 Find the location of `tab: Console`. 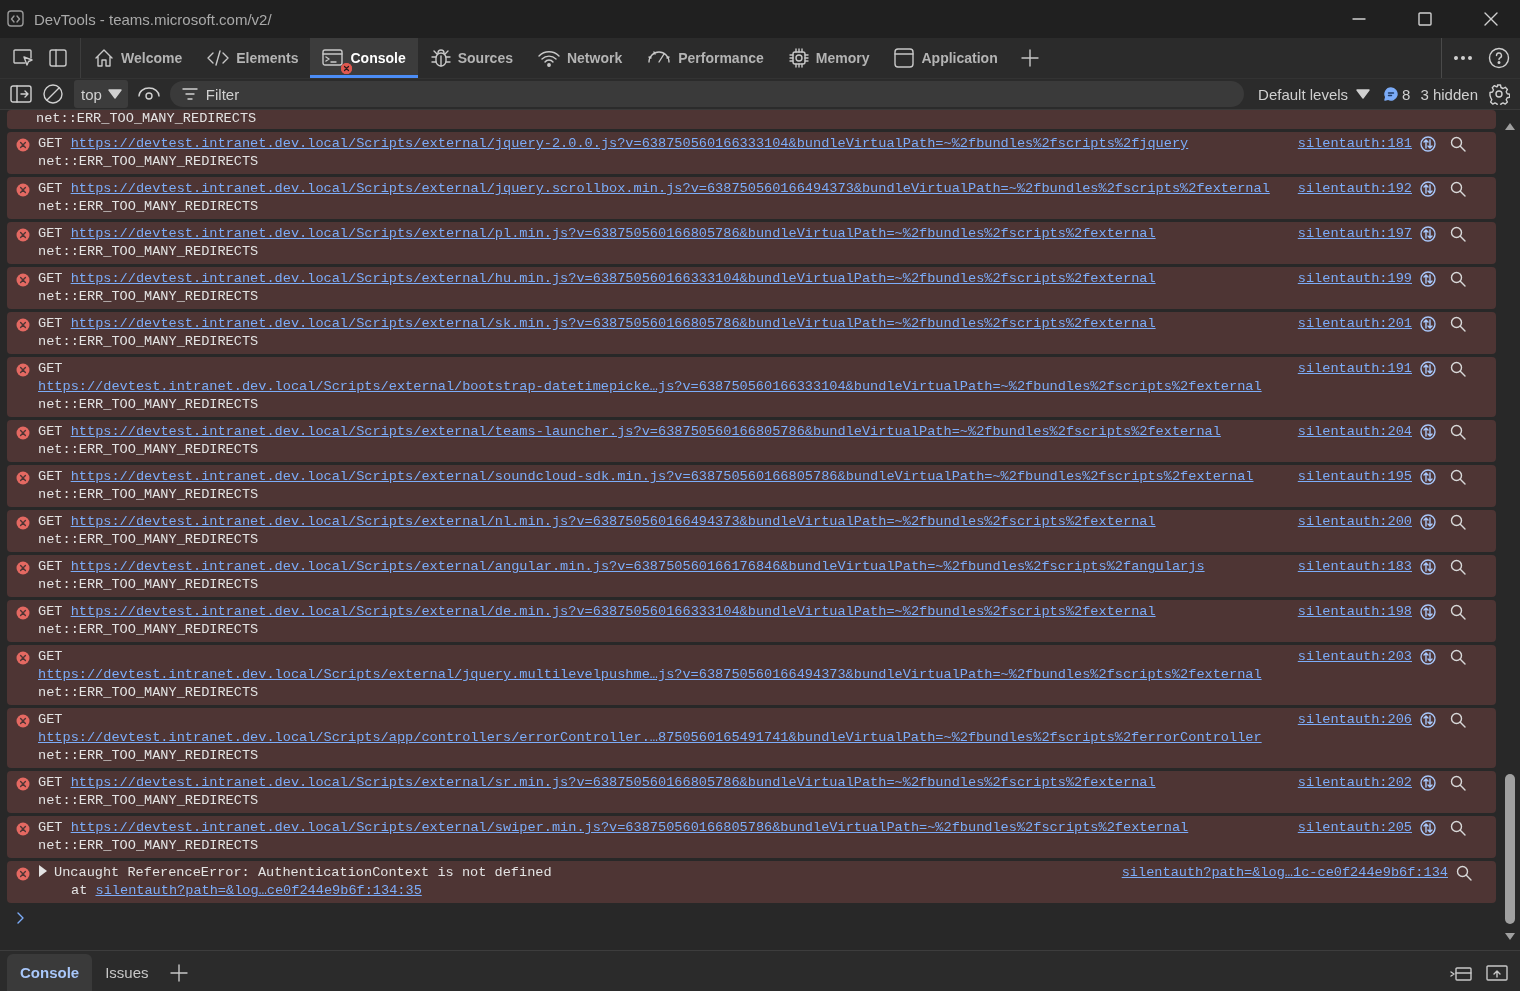

tab: Console is located at coordinates (364, 58).